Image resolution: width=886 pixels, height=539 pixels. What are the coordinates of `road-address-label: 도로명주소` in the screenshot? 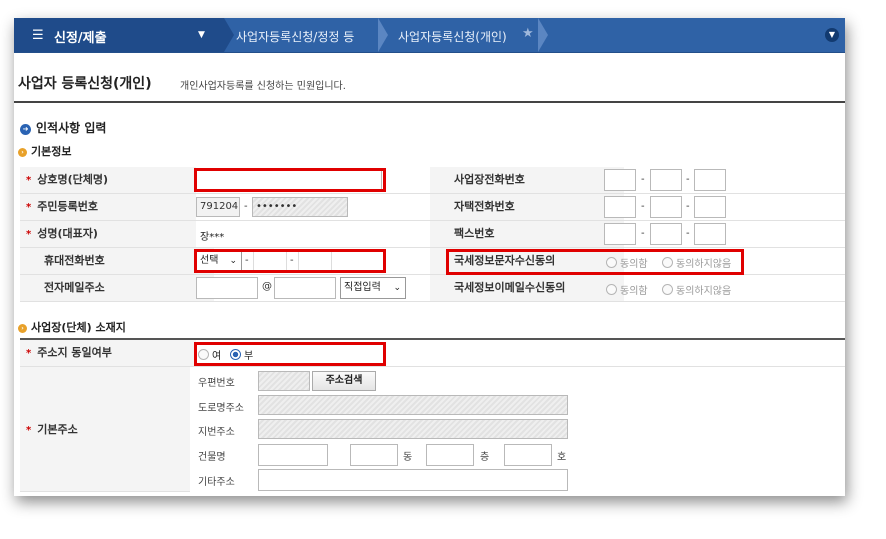 It's located at (221, 408).